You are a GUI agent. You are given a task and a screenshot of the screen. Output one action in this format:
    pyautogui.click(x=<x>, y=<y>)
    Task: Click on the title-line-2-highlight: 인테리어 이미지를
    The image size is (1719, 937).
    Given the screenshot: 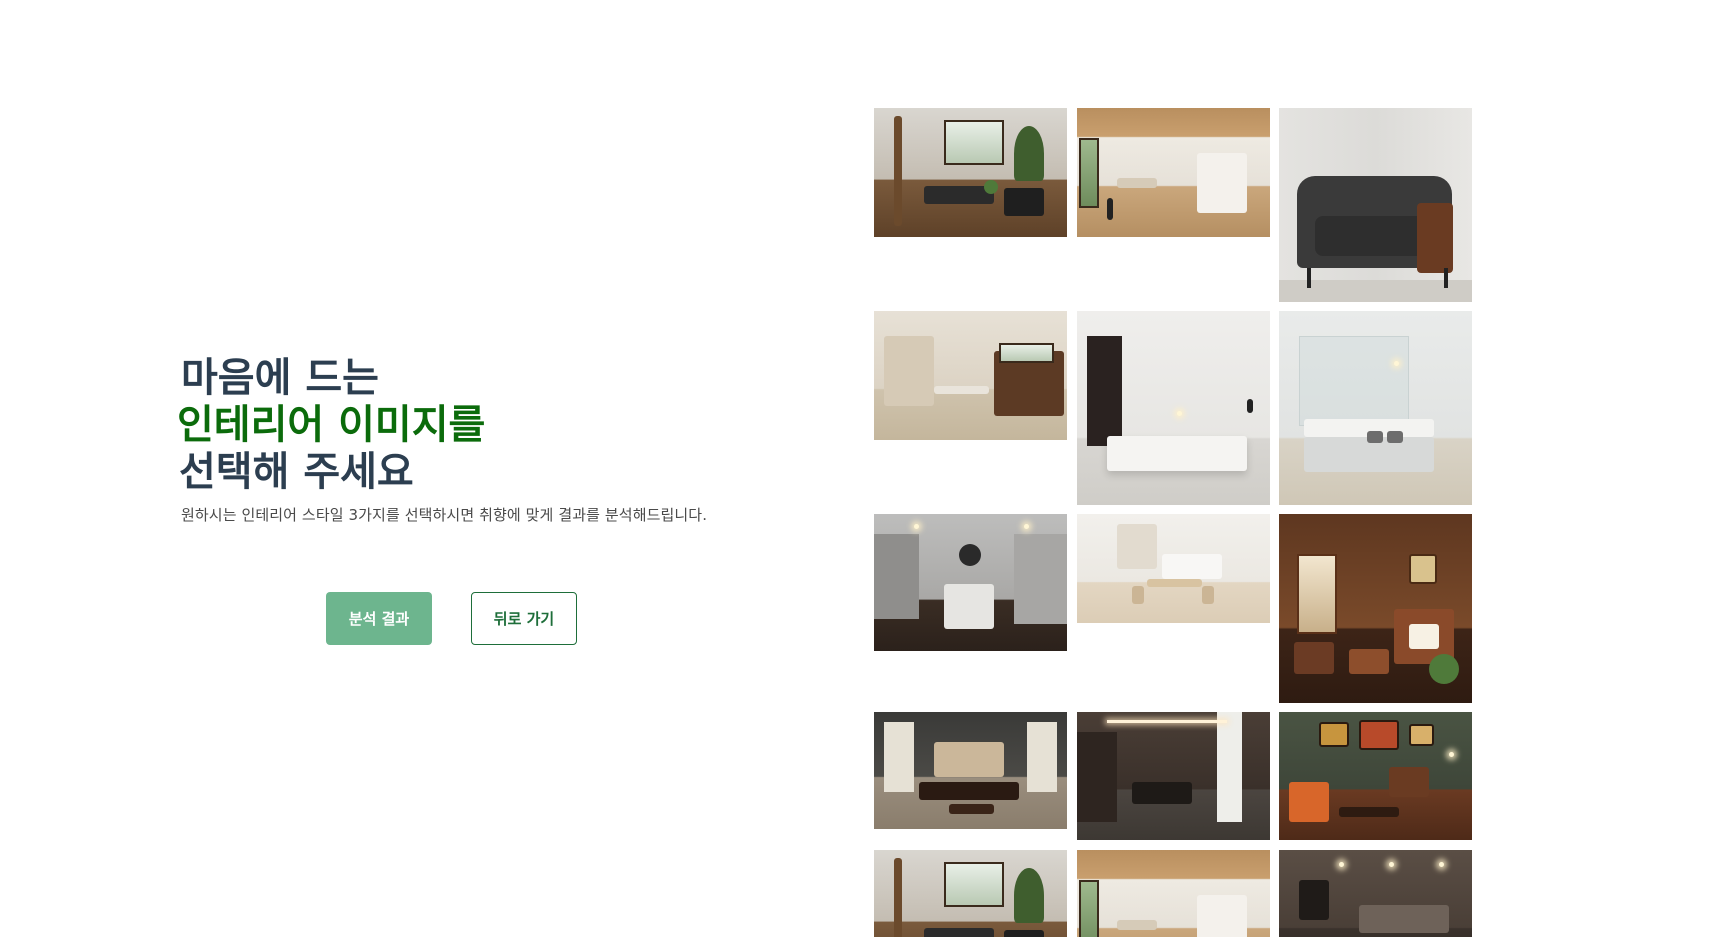 What is the action you would take?
    pyautogui.click(x=331, y=425)
    